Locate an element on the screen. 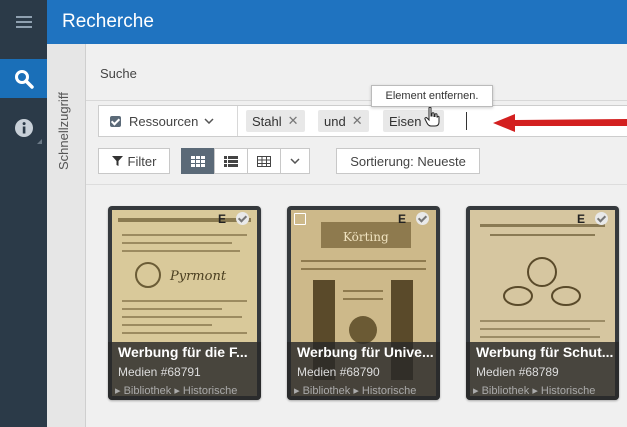 The height and width of the screenshot is (427, 627). hamburger-icon is located at coordinates (23, 22).